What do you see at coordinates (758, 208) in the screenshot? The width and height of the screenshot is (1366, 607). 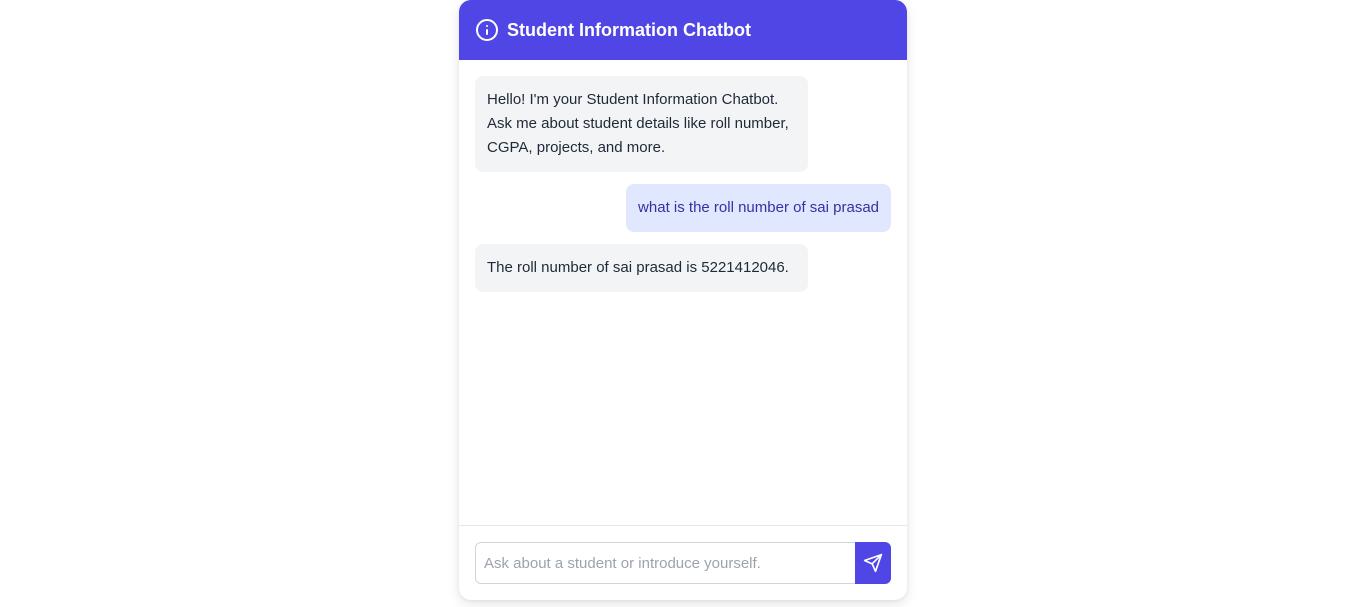 I see `user-message: what is the roll number of sai prasad` at bounding box center [758, 208].